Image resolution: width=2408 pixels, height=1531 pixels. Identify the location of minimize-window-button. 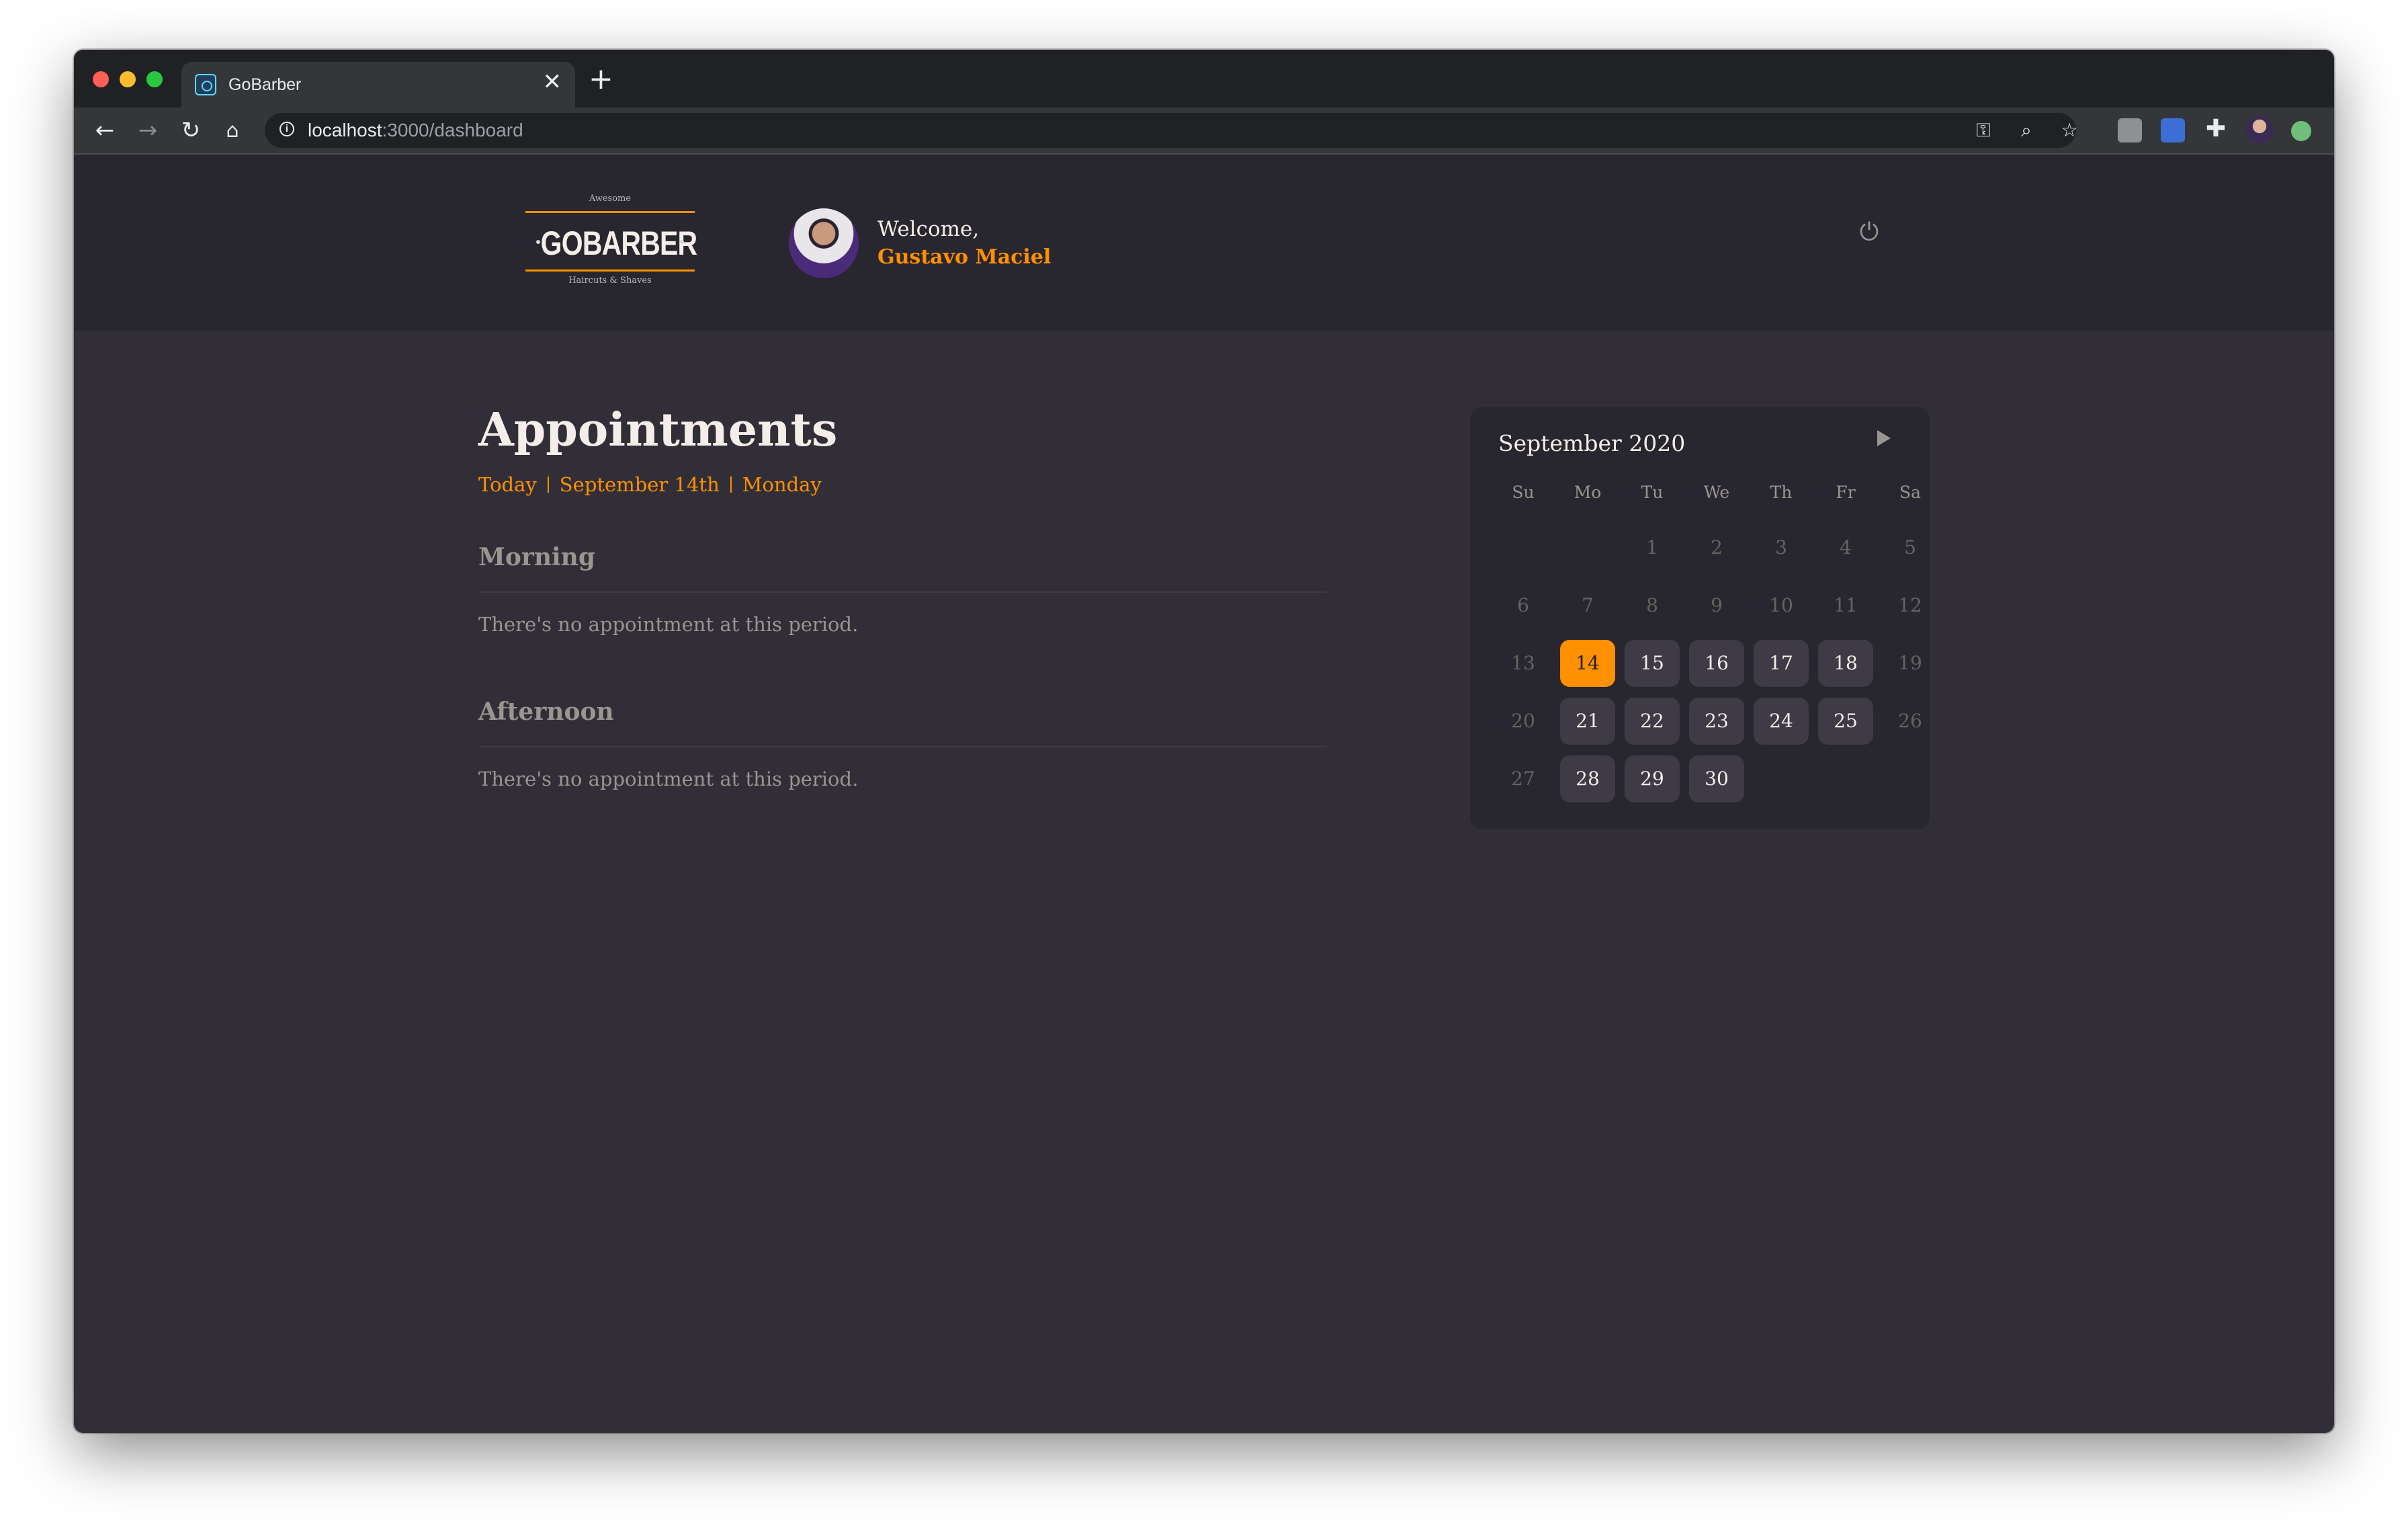
(128, 79).